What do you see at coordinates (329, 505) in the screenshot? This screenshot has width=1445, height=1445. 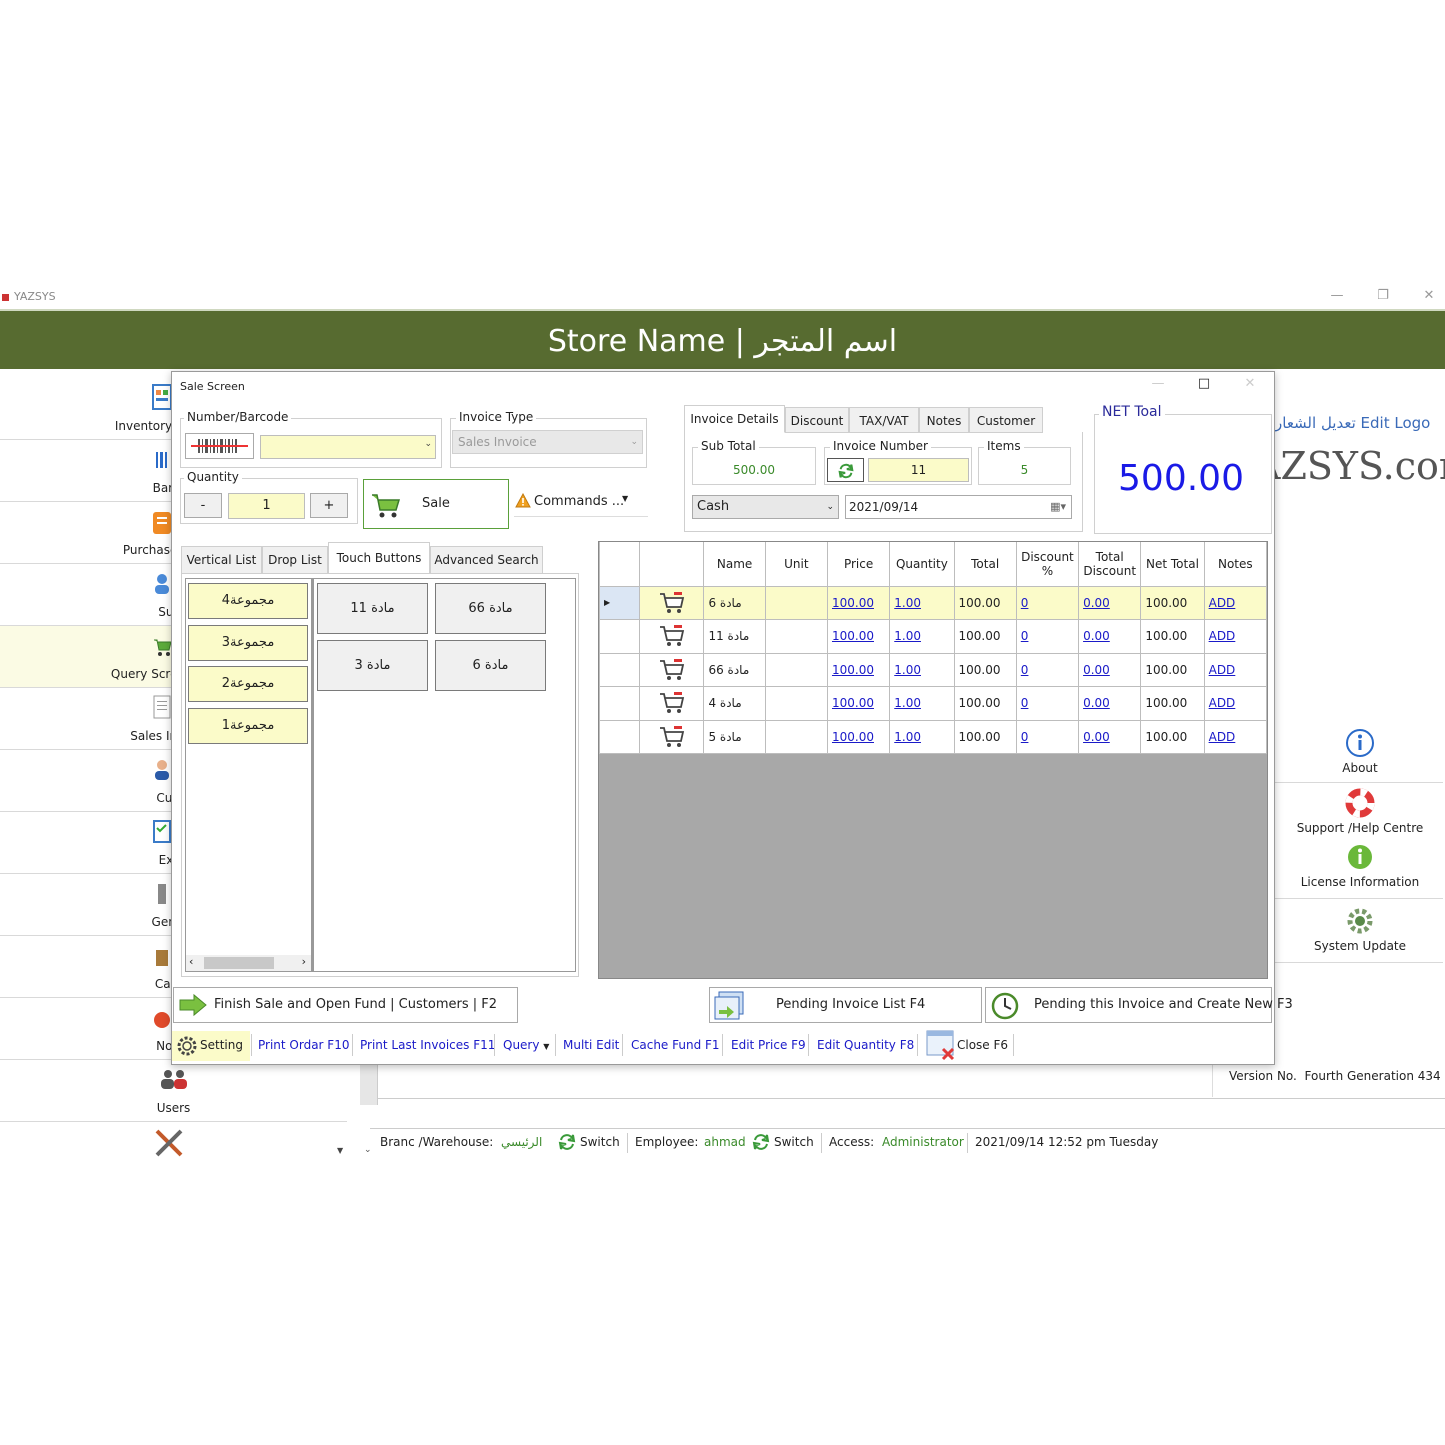 I see `quantity-plus-button: +` at bounding box center [329, 505].